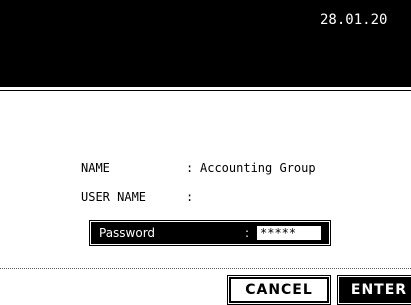 The width and height of the screenshot is (411, 305). What do you see at coordinates (198, 168) in the screenshot?
I see `name-row: NAME: Accounting Group` at bounding box center [198, 168].